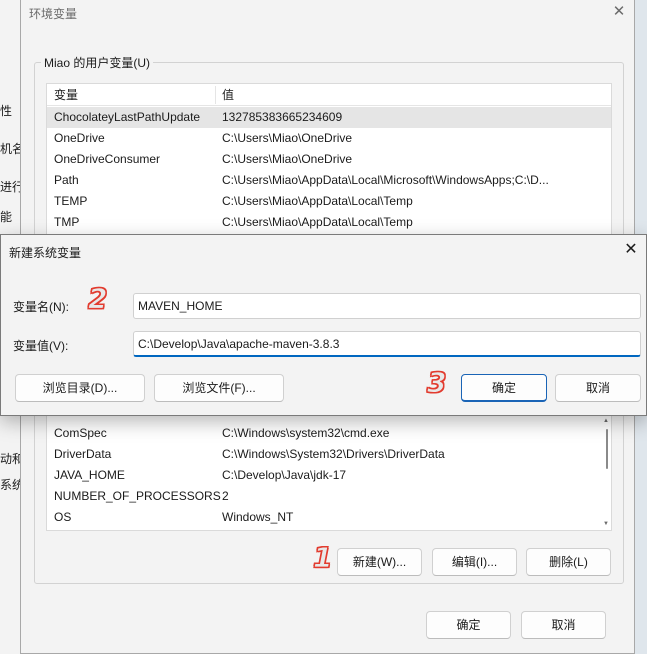 The width and height of the screenshot is (647, 654). What do you see at coordinates (80, 433) in the screenshot?
I see `variable-name: ComSpec` at bounding box center [80, 433].